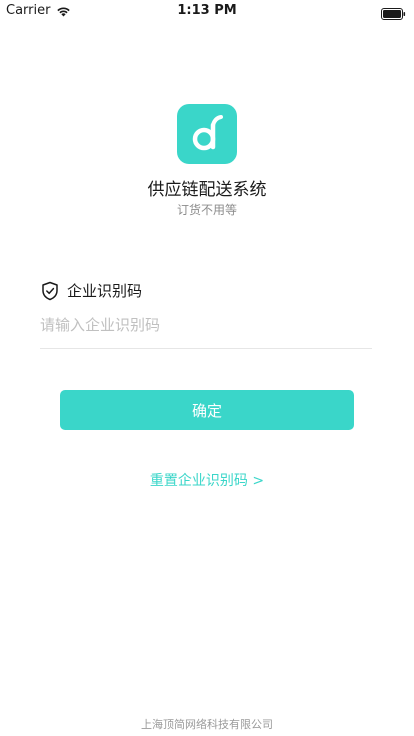 Image resolution: width=414 pixels, height=736 pixels. I want to click on field-label-row: 企业识别码, so click(91, 290).